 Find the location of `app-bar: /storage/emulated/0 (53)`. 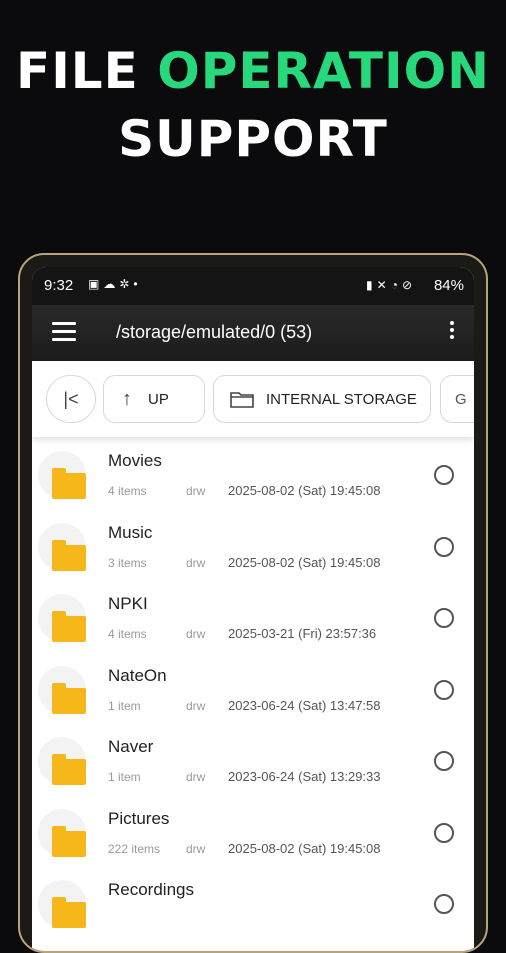

app-bar: /storage/emulated/0 (53) is located at coordinates (253, 333).